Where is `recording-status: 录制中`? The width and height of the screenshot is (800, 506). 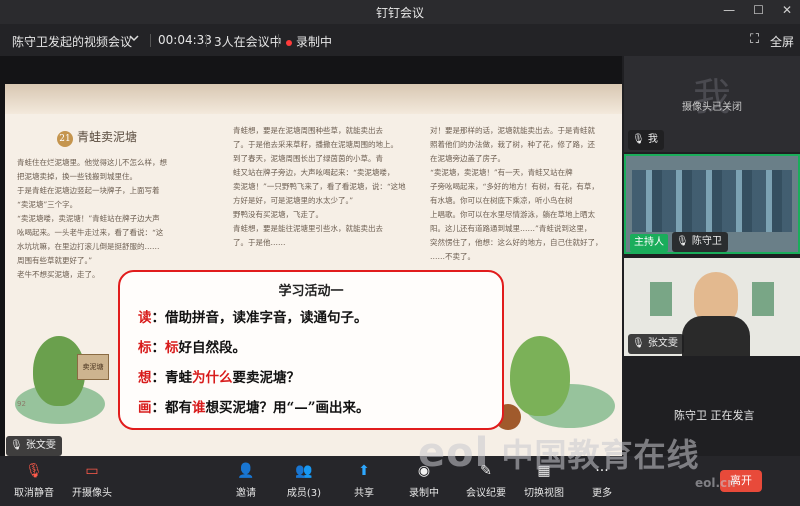 recording-status: 录制中 is located at coordinates (309, 41).